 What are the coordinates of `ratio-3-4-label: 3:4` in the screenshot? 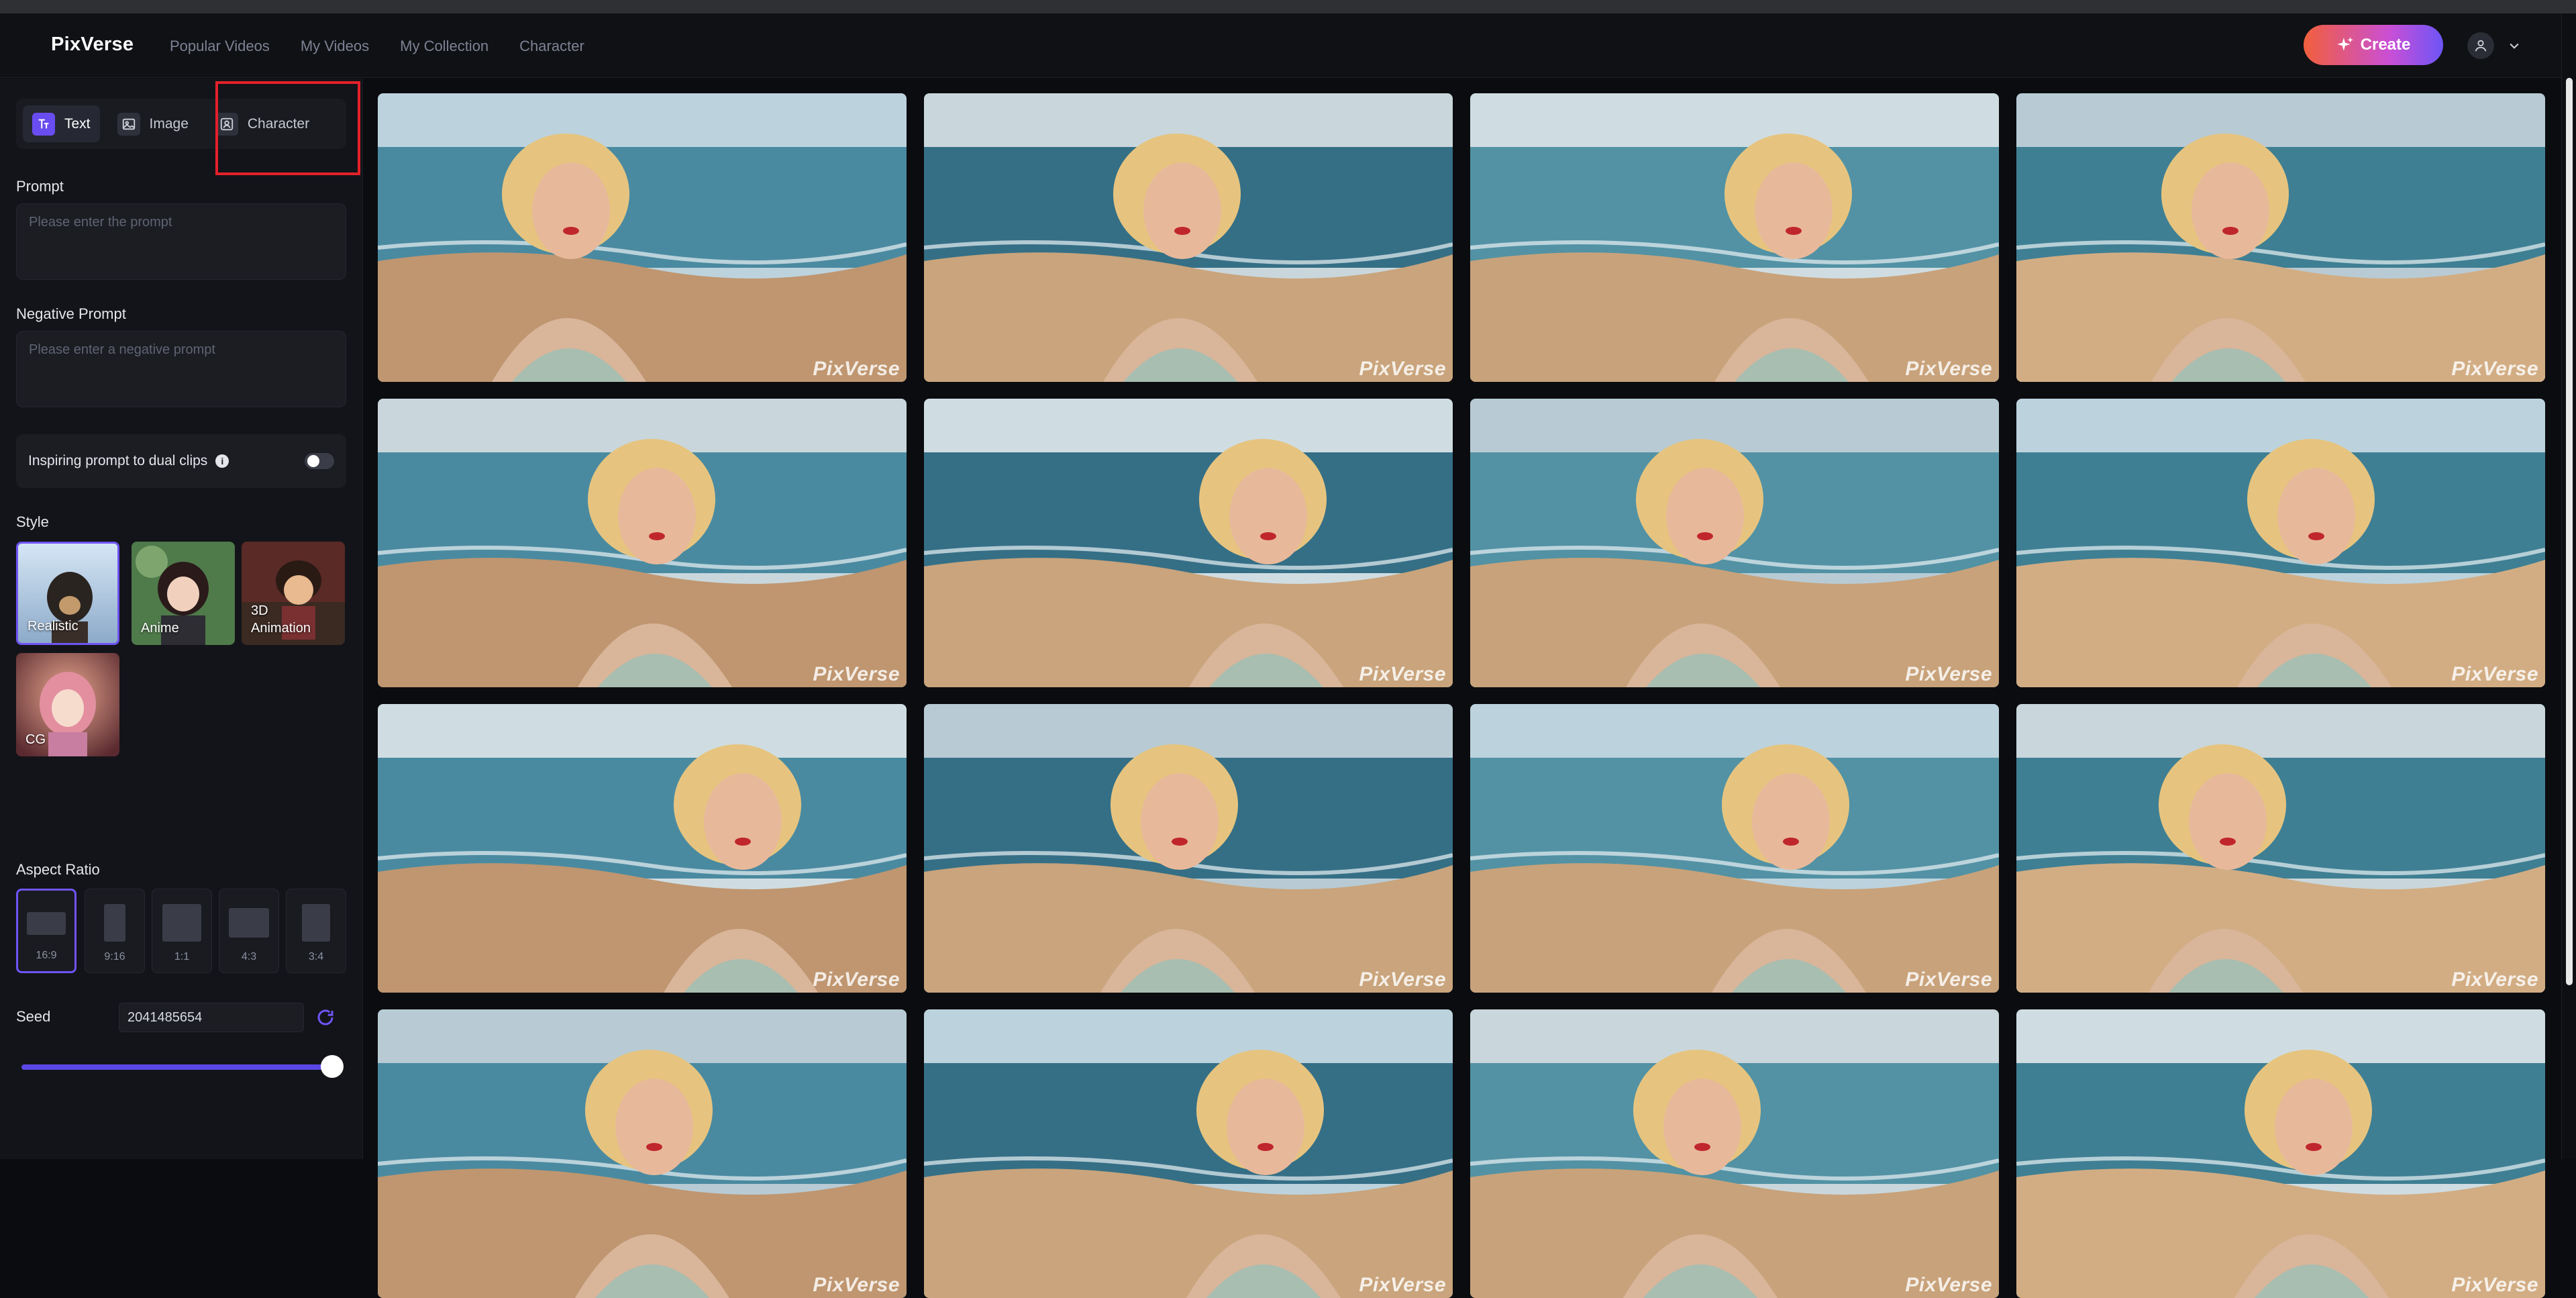 It's located at (316, 956).